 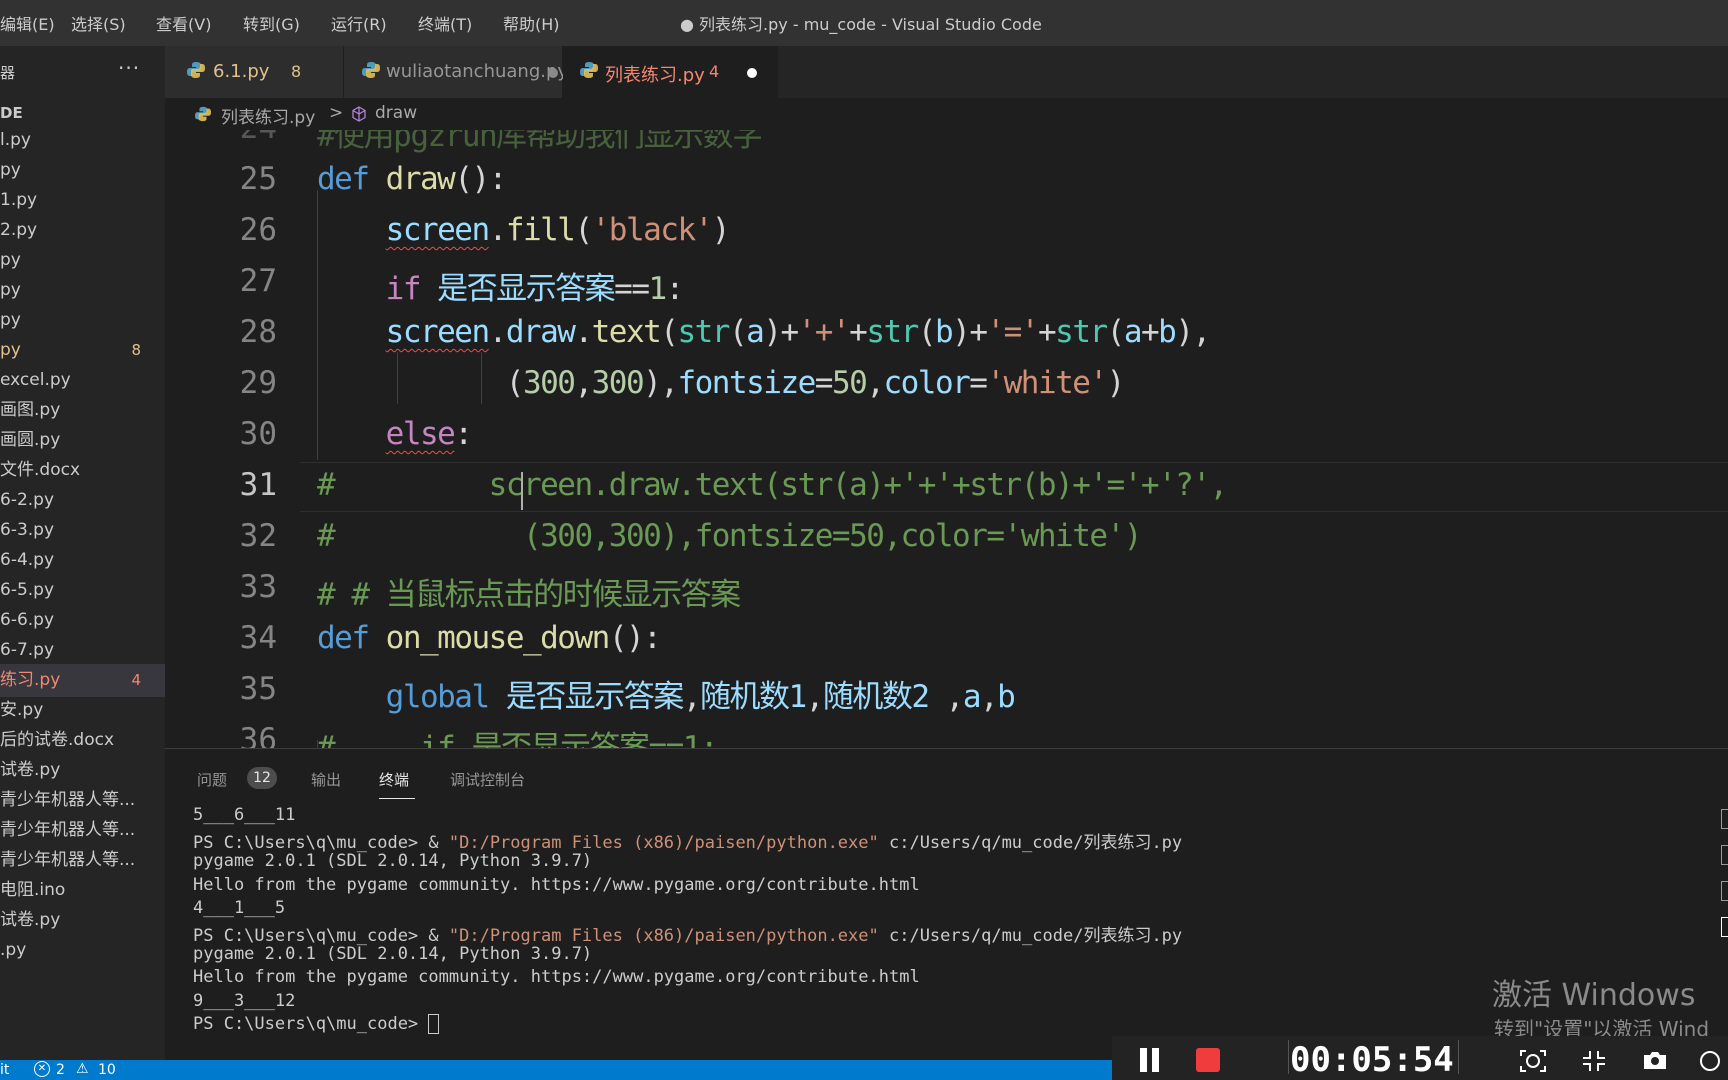 What do you see at coordinates (258, 332) in the screenshot?
I see `line-number: 28` at bounding box center [258, 332].